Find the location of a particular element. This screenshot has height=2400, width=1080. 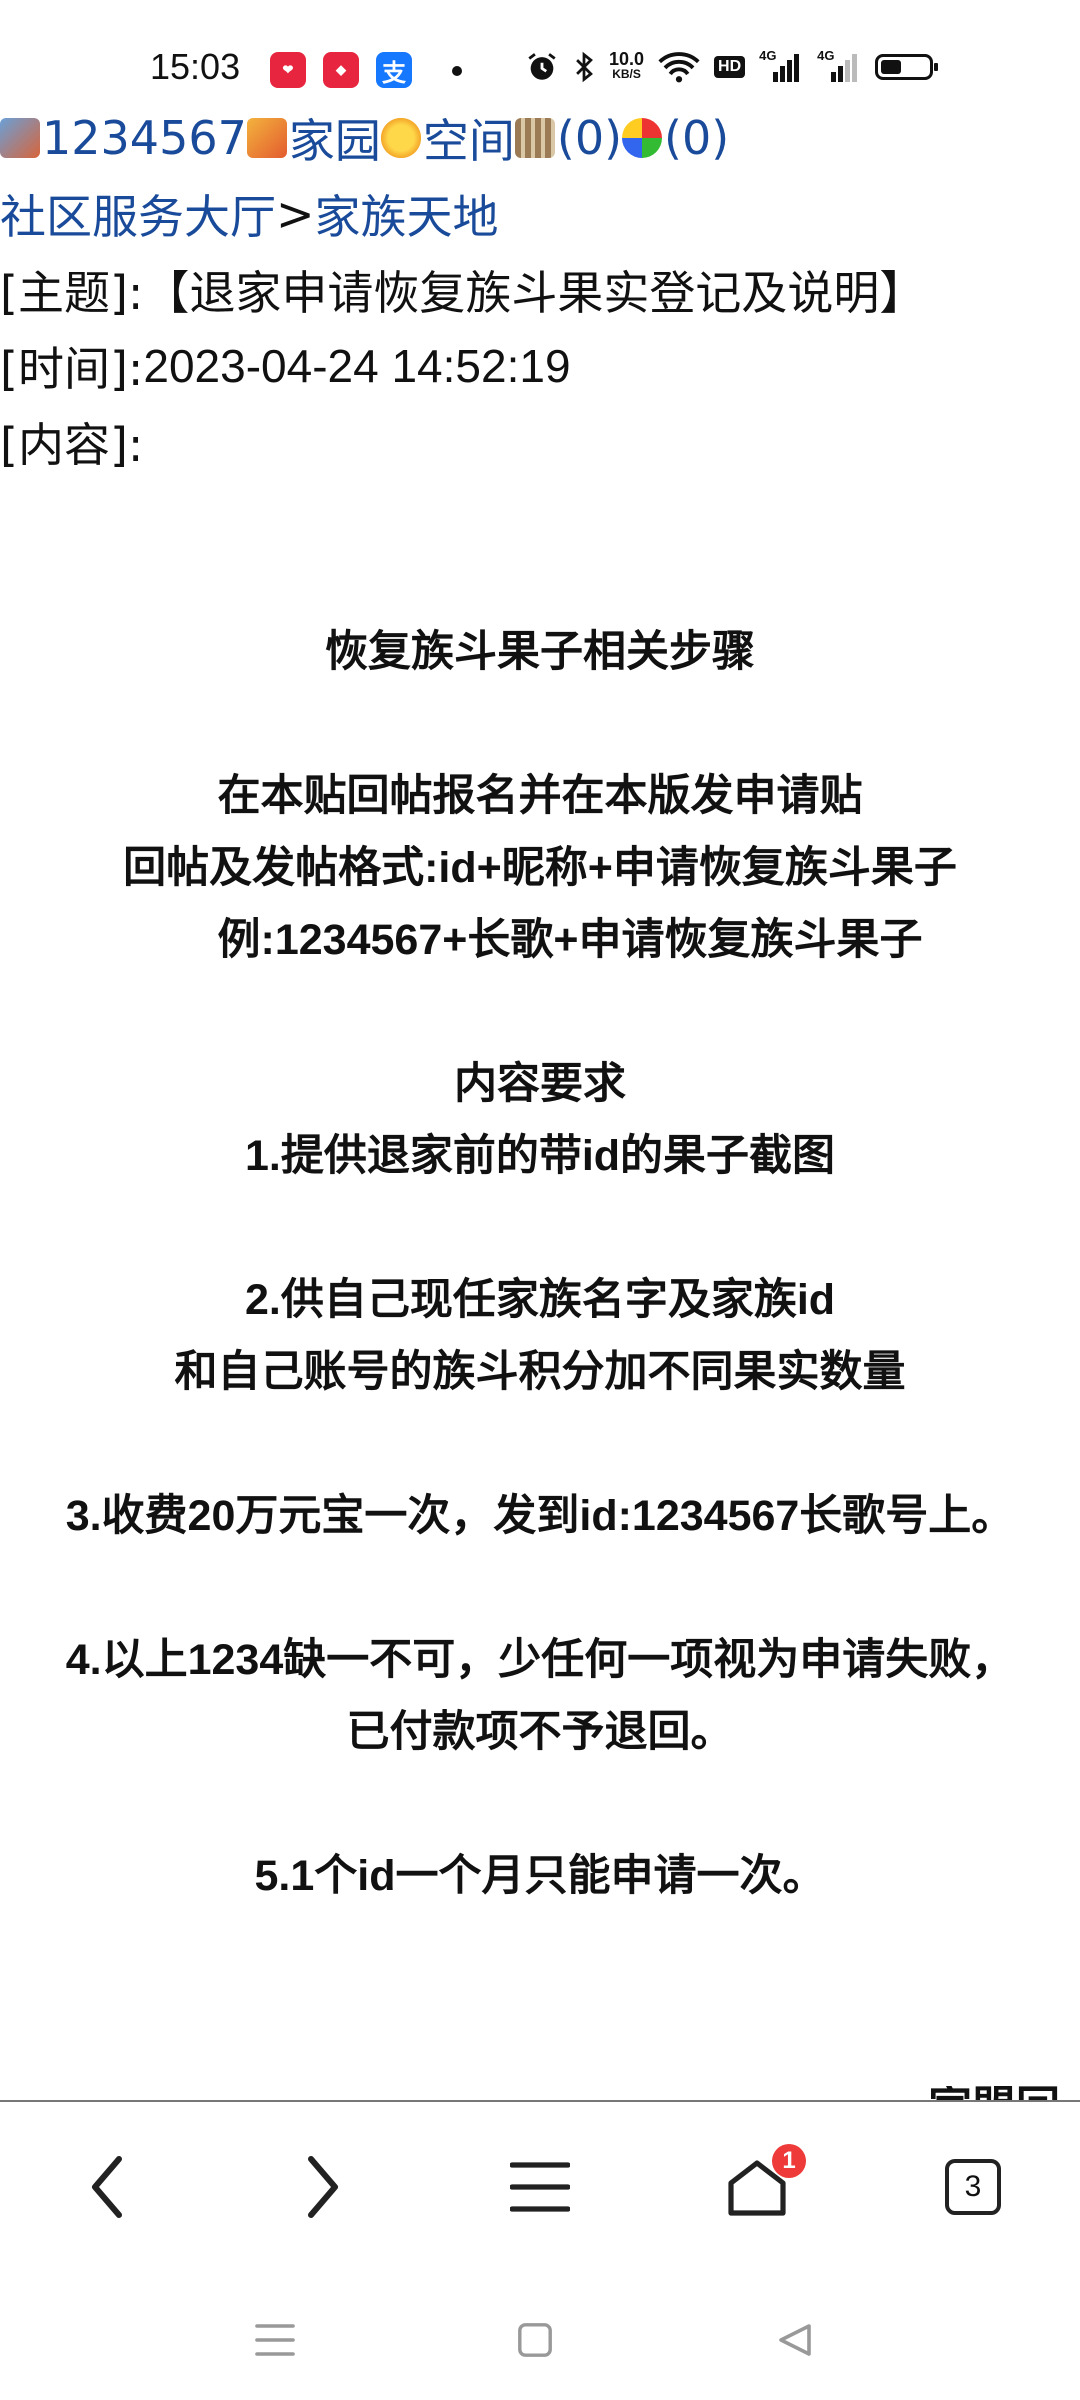

recent-apps-button is located at coordinates (275, 2340).